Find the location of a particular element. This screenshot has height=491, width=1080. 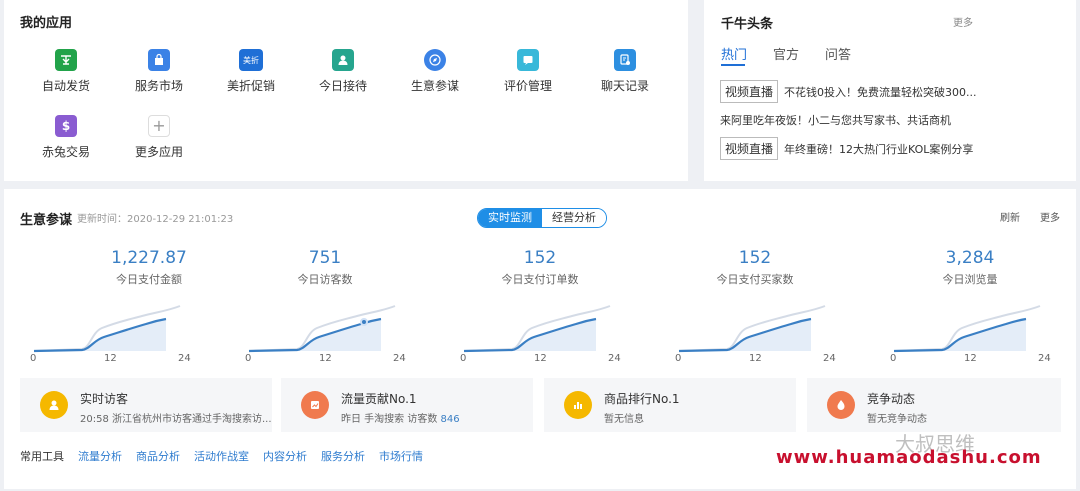

tab-hot: 热门 is located at coordinates (734, 53).